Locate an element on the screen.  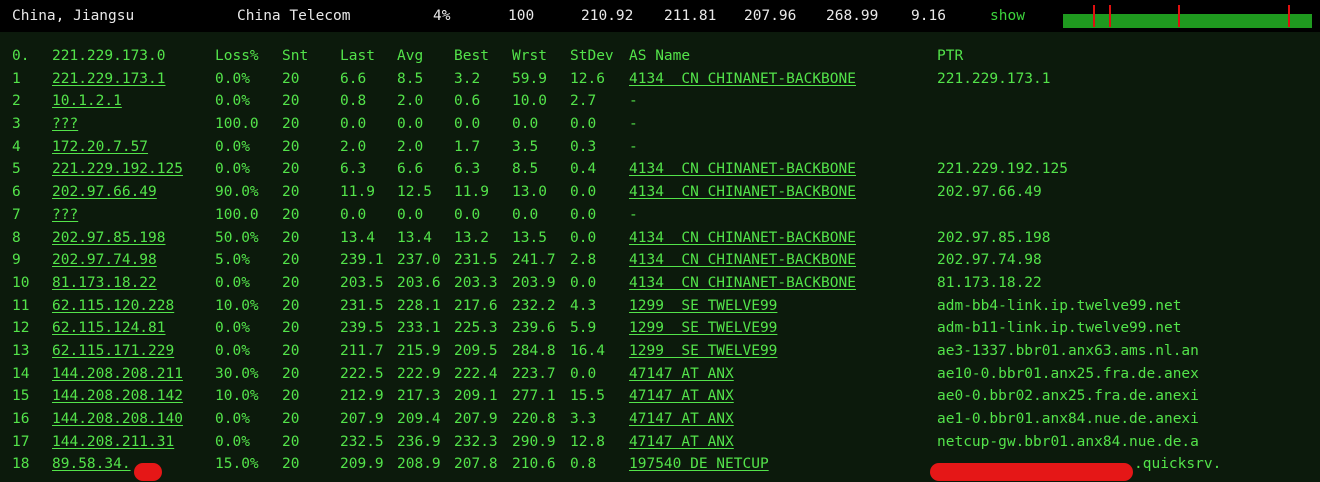
hop-ptr: 202.97.74.98 is located at coordinates (989, 260).